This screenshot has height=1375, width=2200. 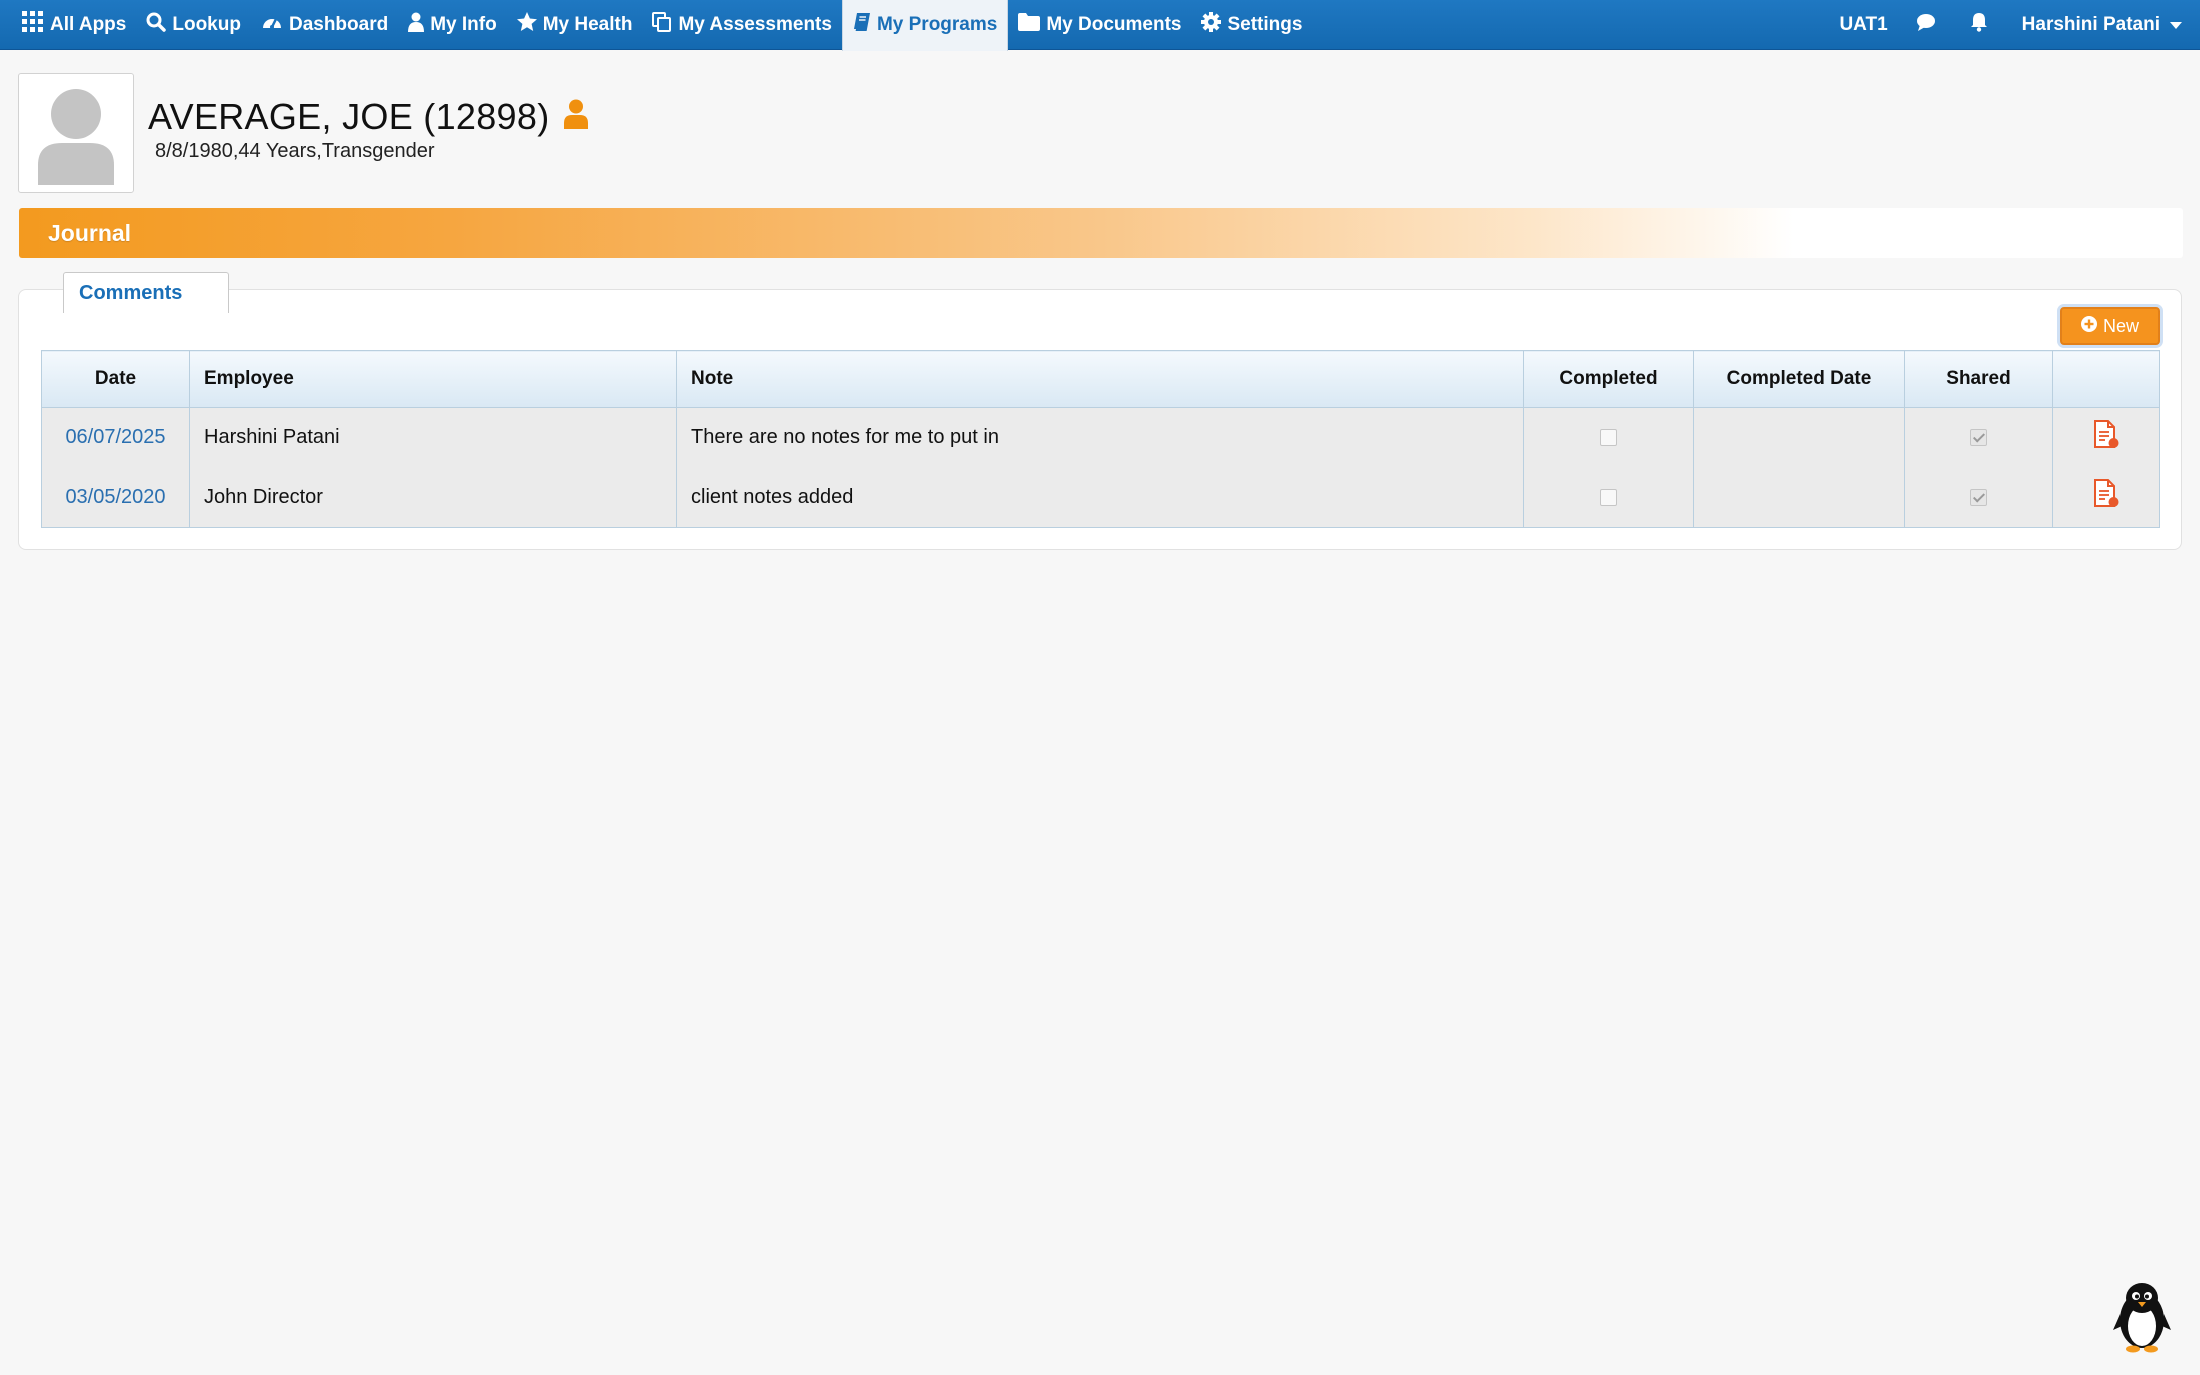 What do you see at coordinates (1032, 24) in the screenshot?
I see `folder-icon` at bounding box center [1032, 24].